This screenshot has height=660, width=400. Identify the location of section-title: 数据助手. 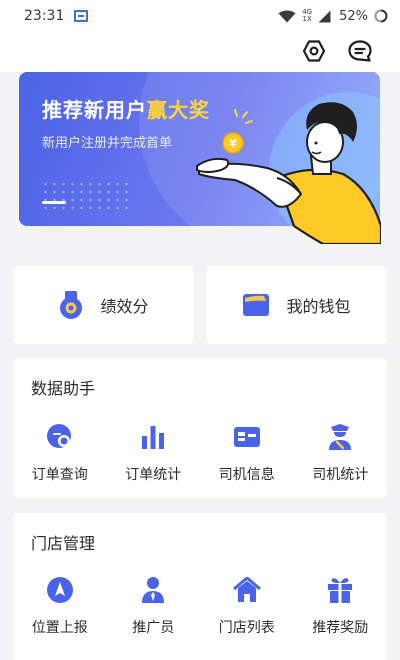
(63, 388).